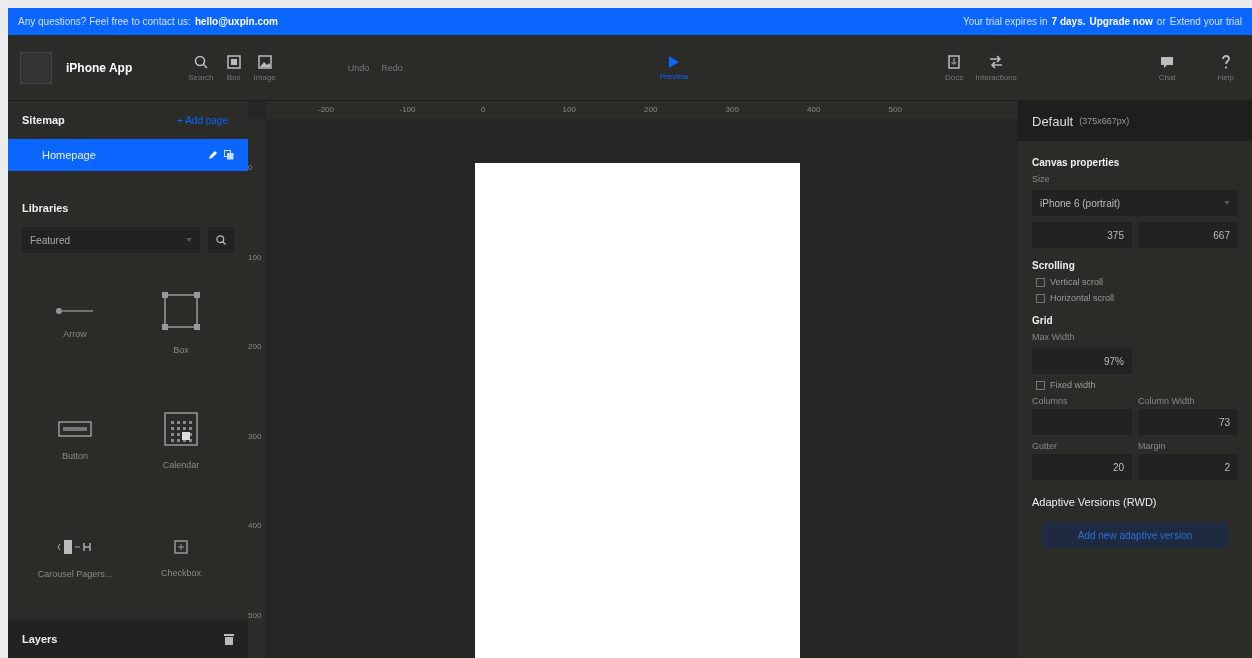  I want to click on box-tool-button: Box, so click(233, 67).